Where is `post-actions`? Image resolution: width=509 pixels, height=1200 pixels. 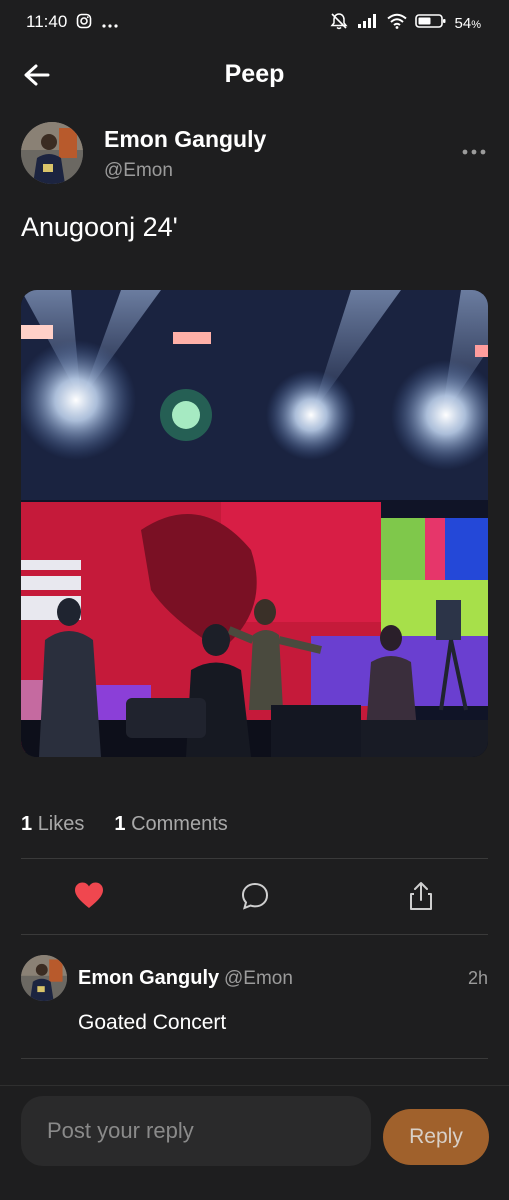 post-actions is located at coordinates (254, 896).